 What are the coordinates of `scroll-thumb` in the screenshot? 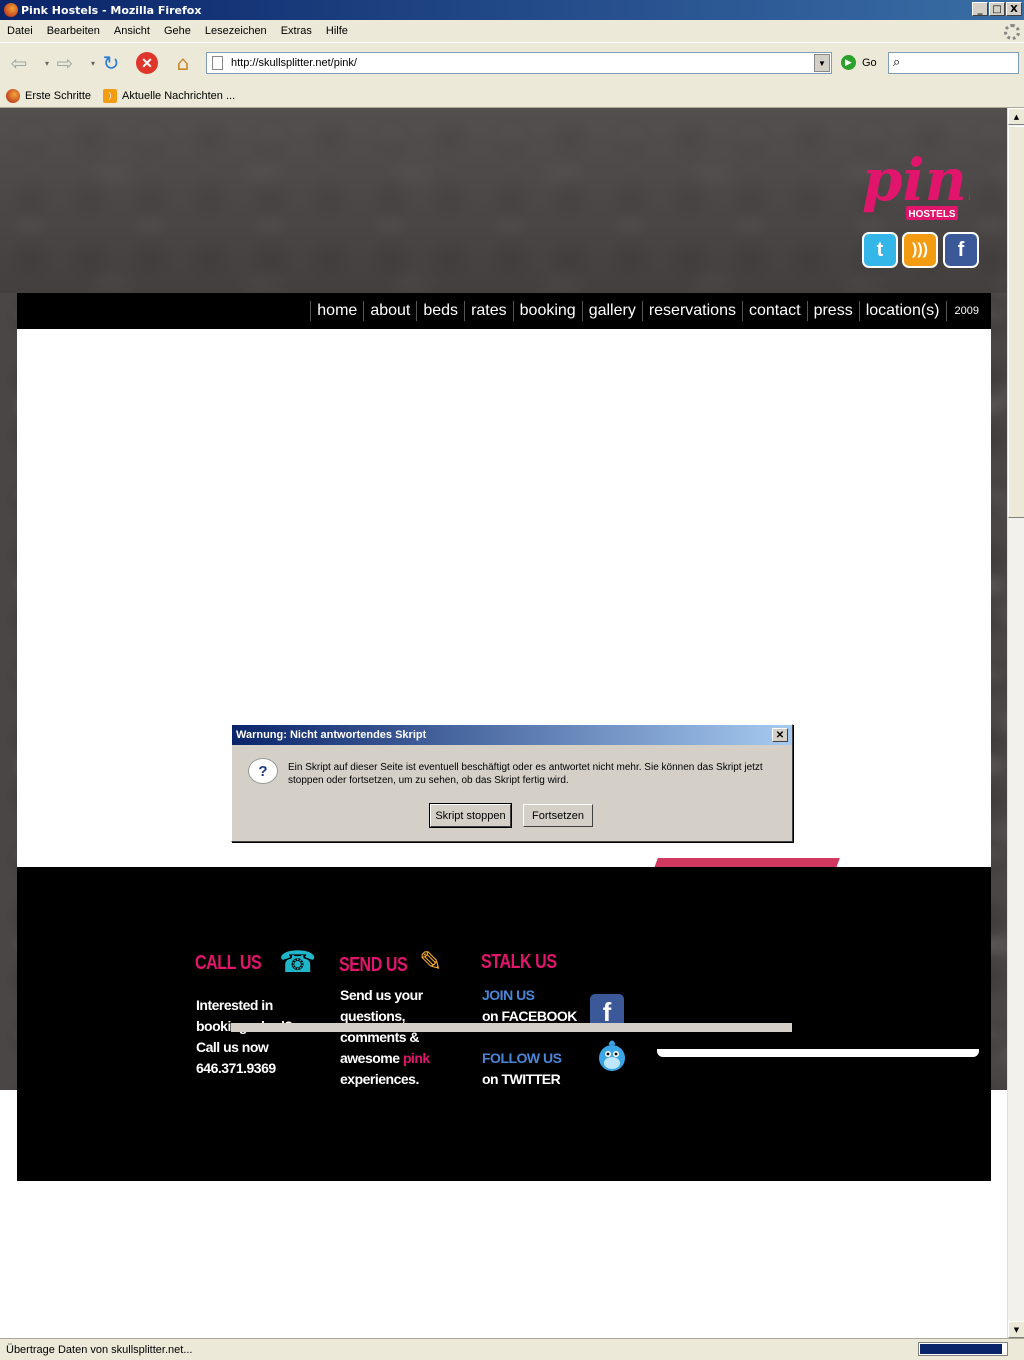 It's located at (1016, 322).